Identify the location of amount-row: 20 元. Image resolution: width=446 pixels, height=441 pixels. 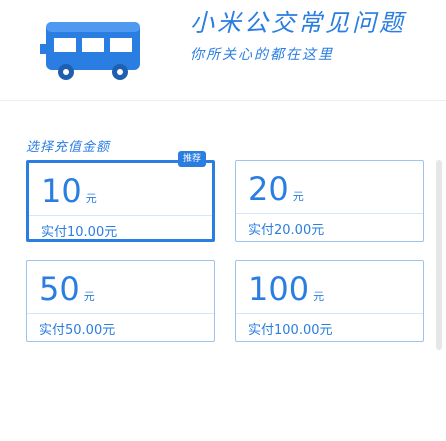
(276, 189).